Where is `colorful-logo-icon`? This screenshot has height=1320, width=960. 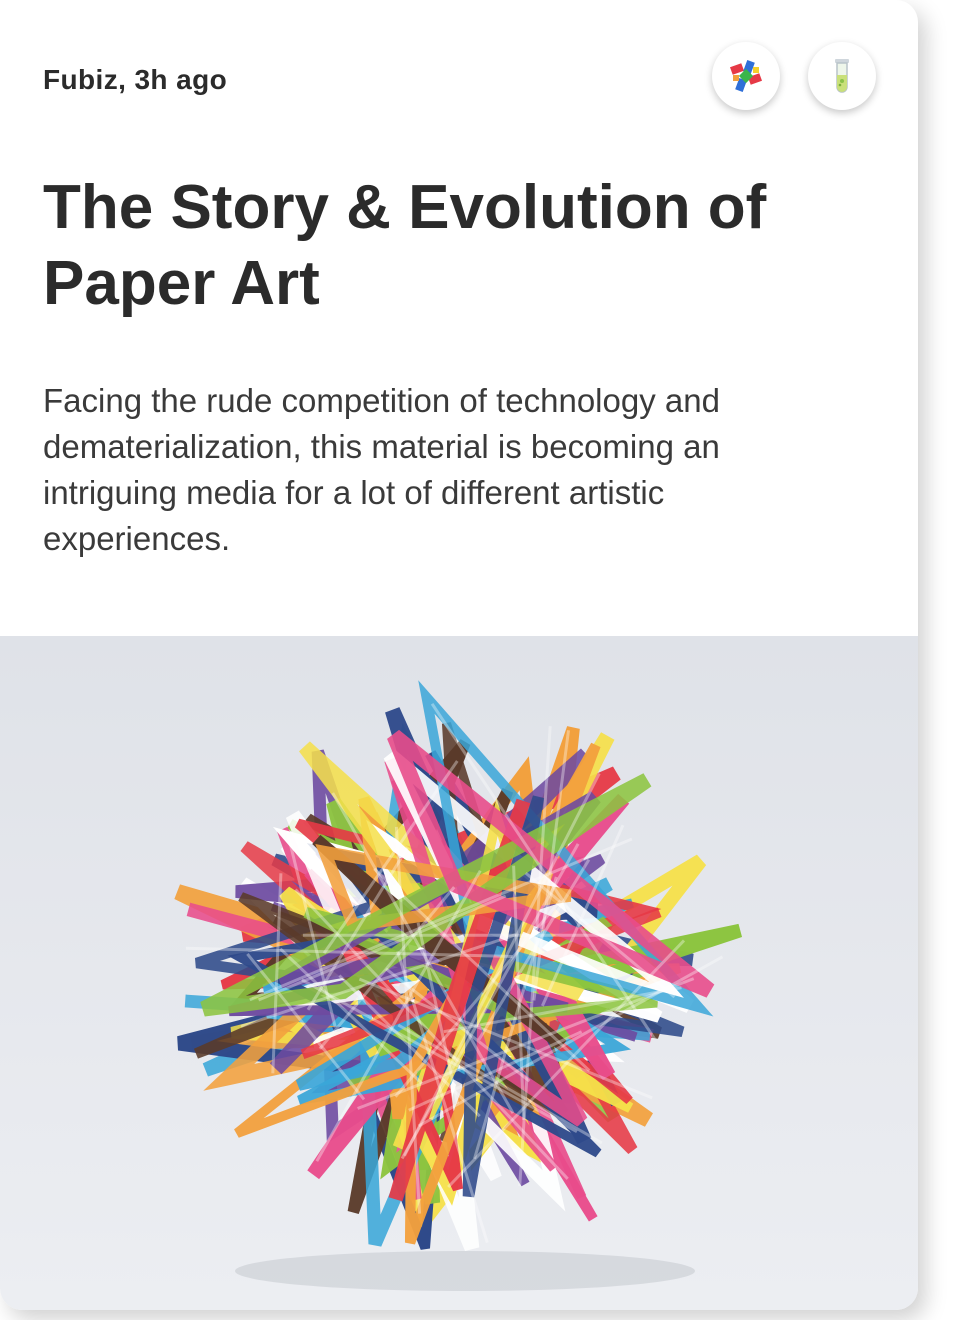 colorful-logo-icon is located at coordinates (746, 76).